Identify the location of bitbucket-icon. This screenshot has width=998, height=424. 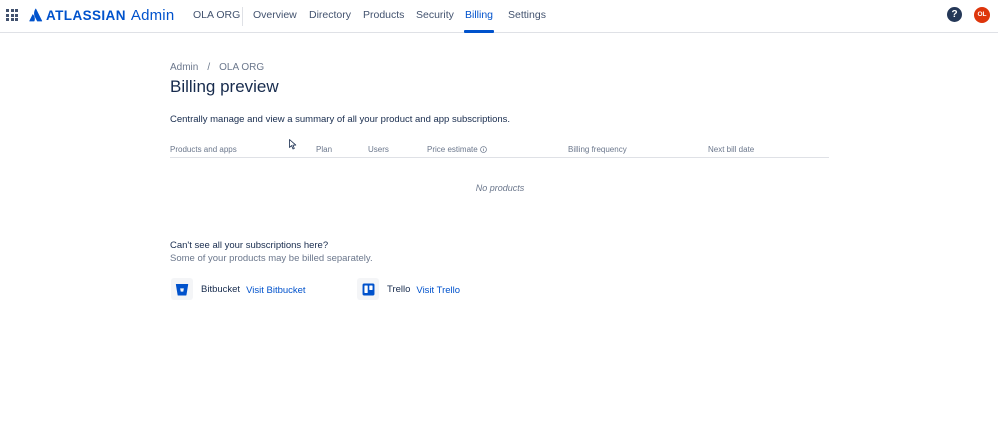
(182, 289).